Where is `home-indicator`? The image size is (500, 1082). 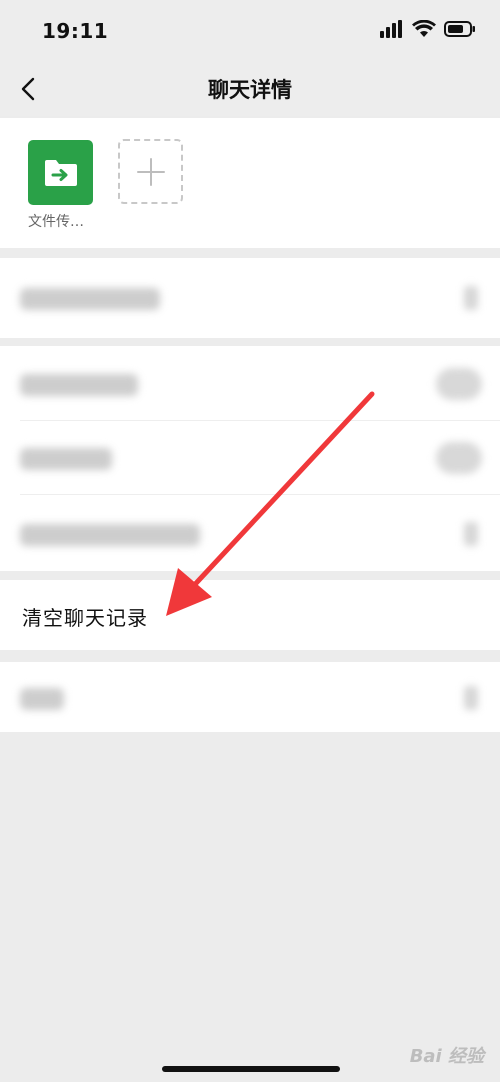 home-indicator is located at coordinates (251, 1069).